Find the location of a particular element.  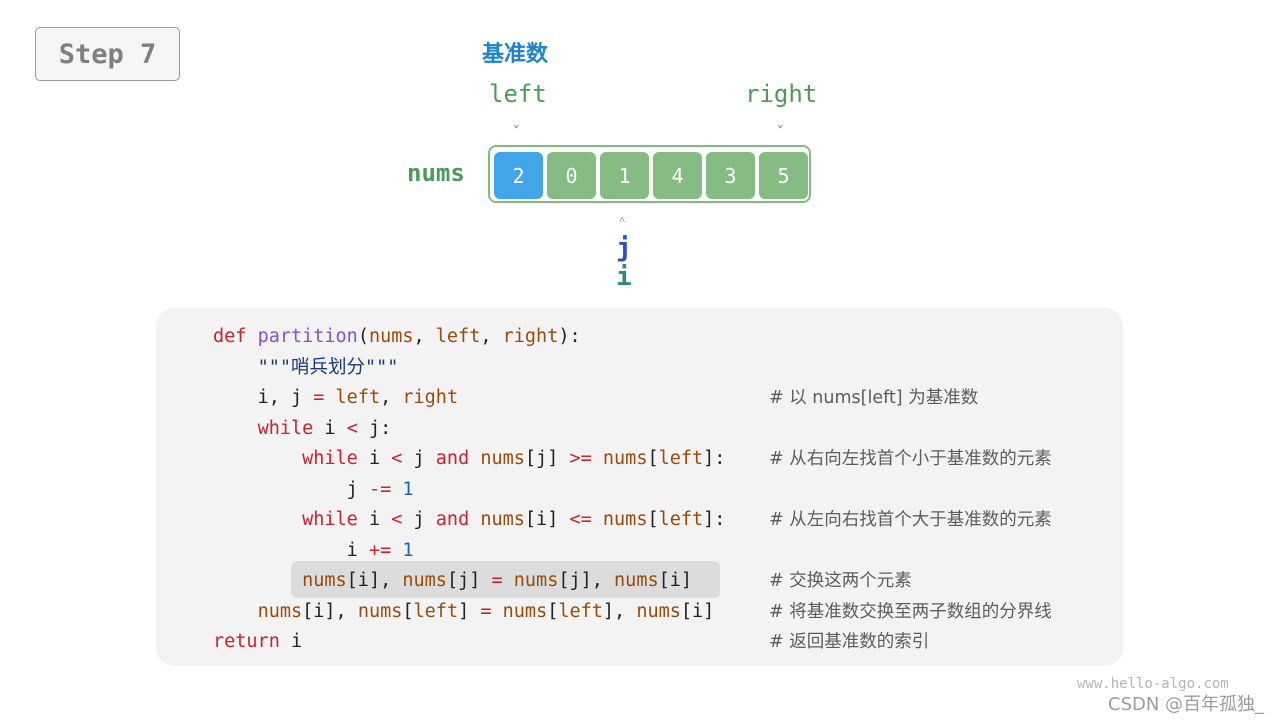

code-line: def partition(nums, left, right): is located at coordinates (397, 337).